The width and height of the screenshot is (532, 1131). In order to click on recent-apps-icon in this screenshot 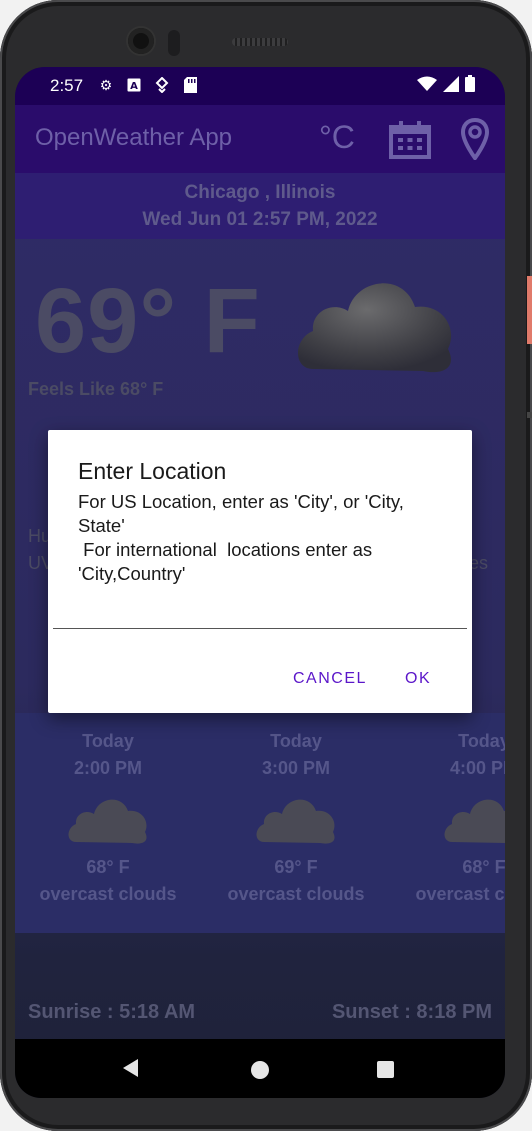, I will do `click(385, 1069)`.